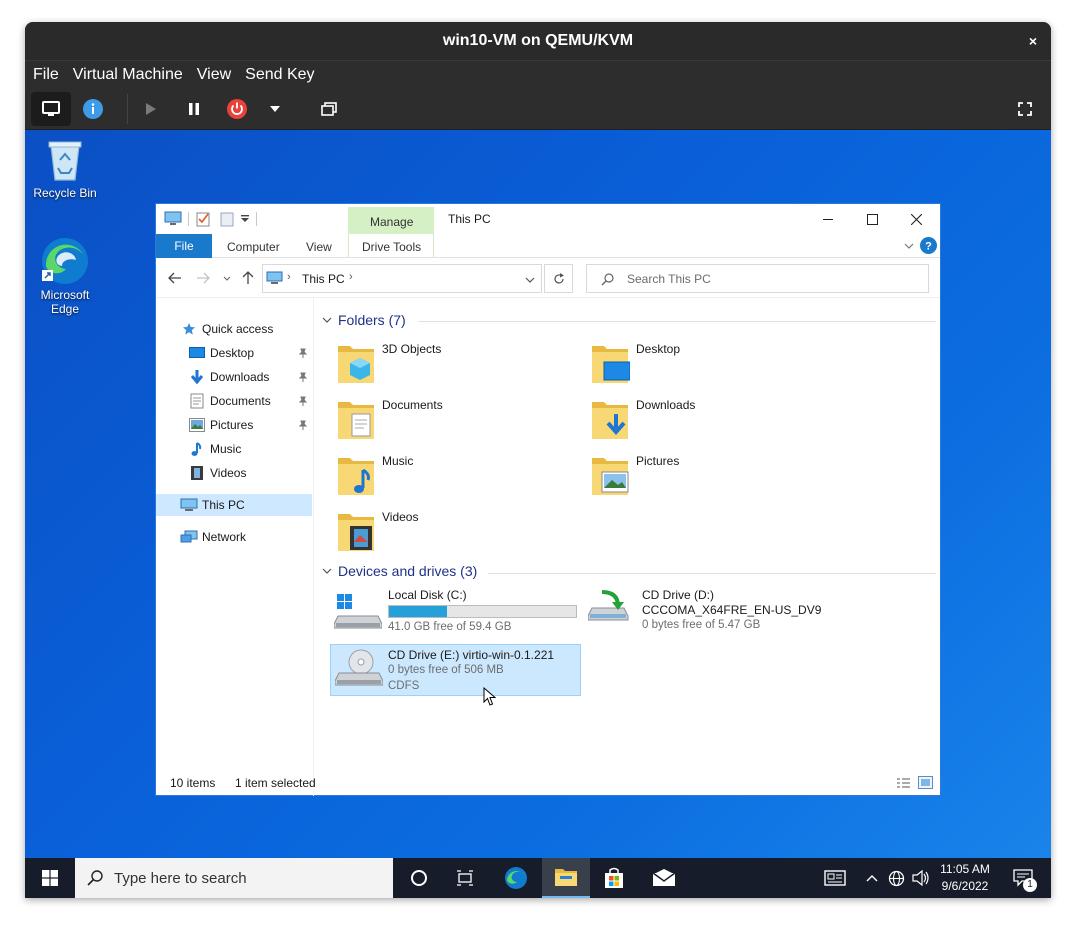 This screenshot has height=926, width=1076. I want to click on properties-icon, so click(203, 219).